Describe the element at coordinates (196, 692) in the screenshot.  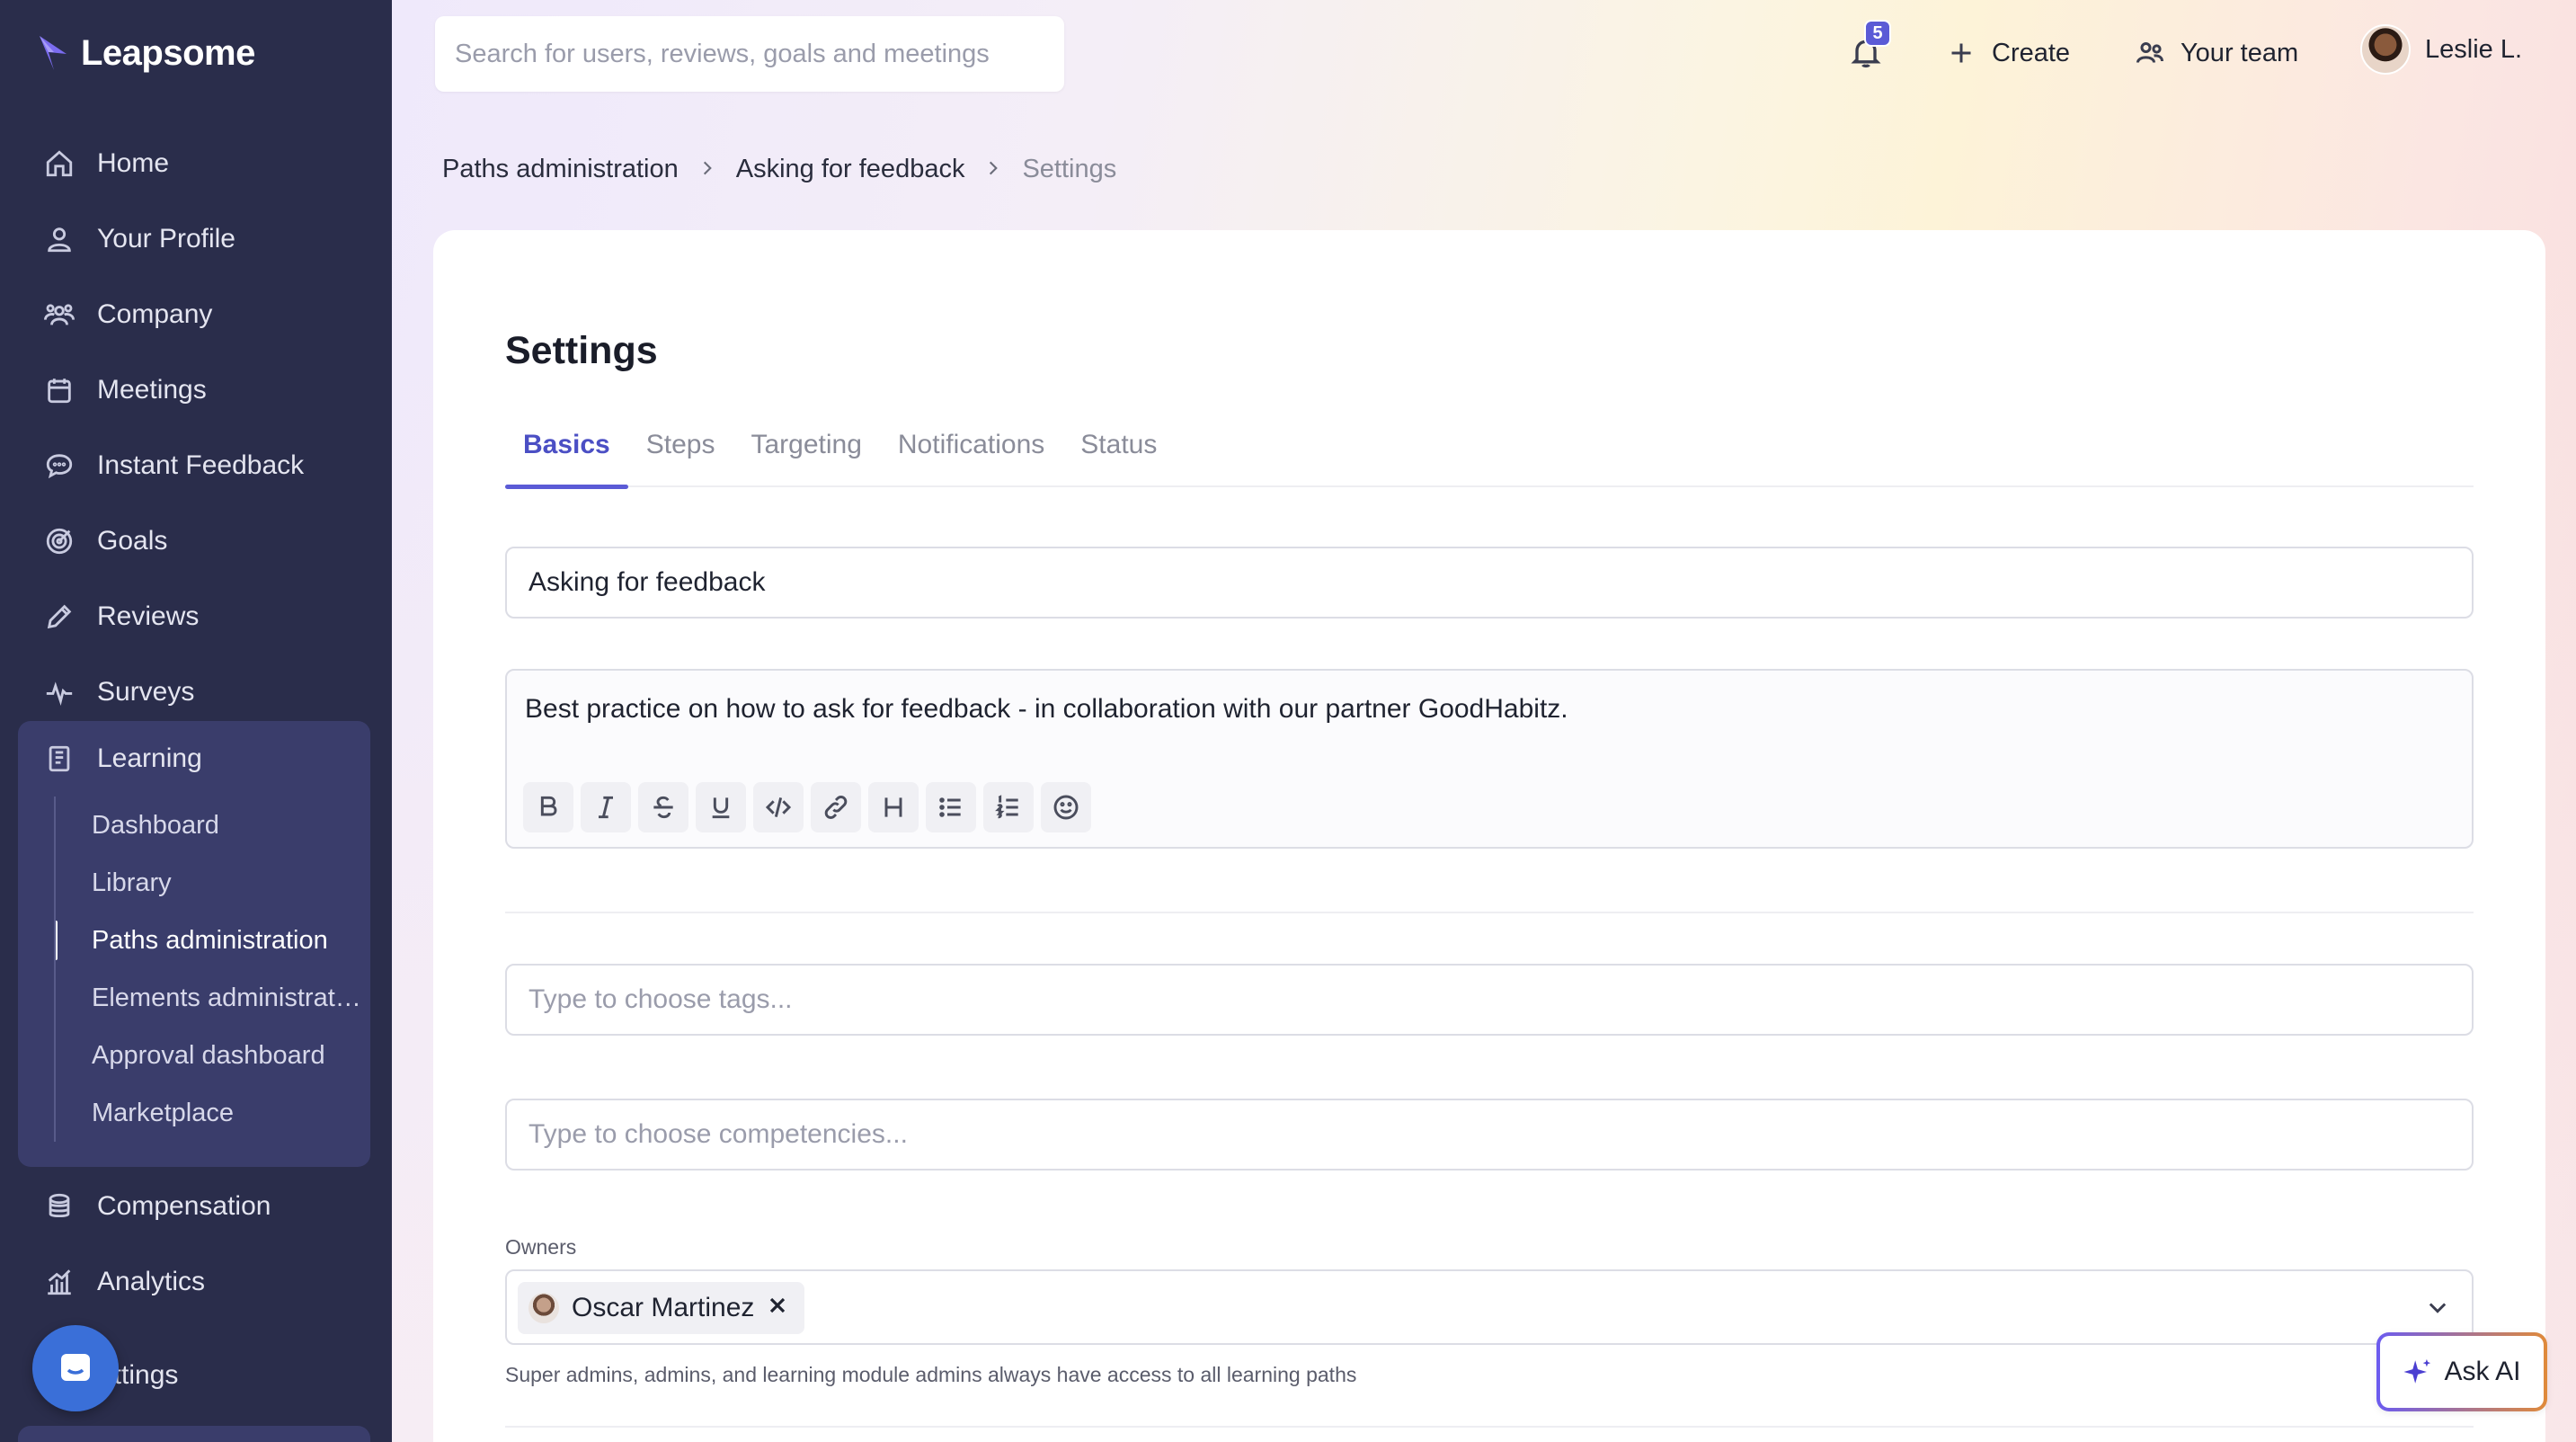
I see `nav-item-surveys: Surveys` at that location.